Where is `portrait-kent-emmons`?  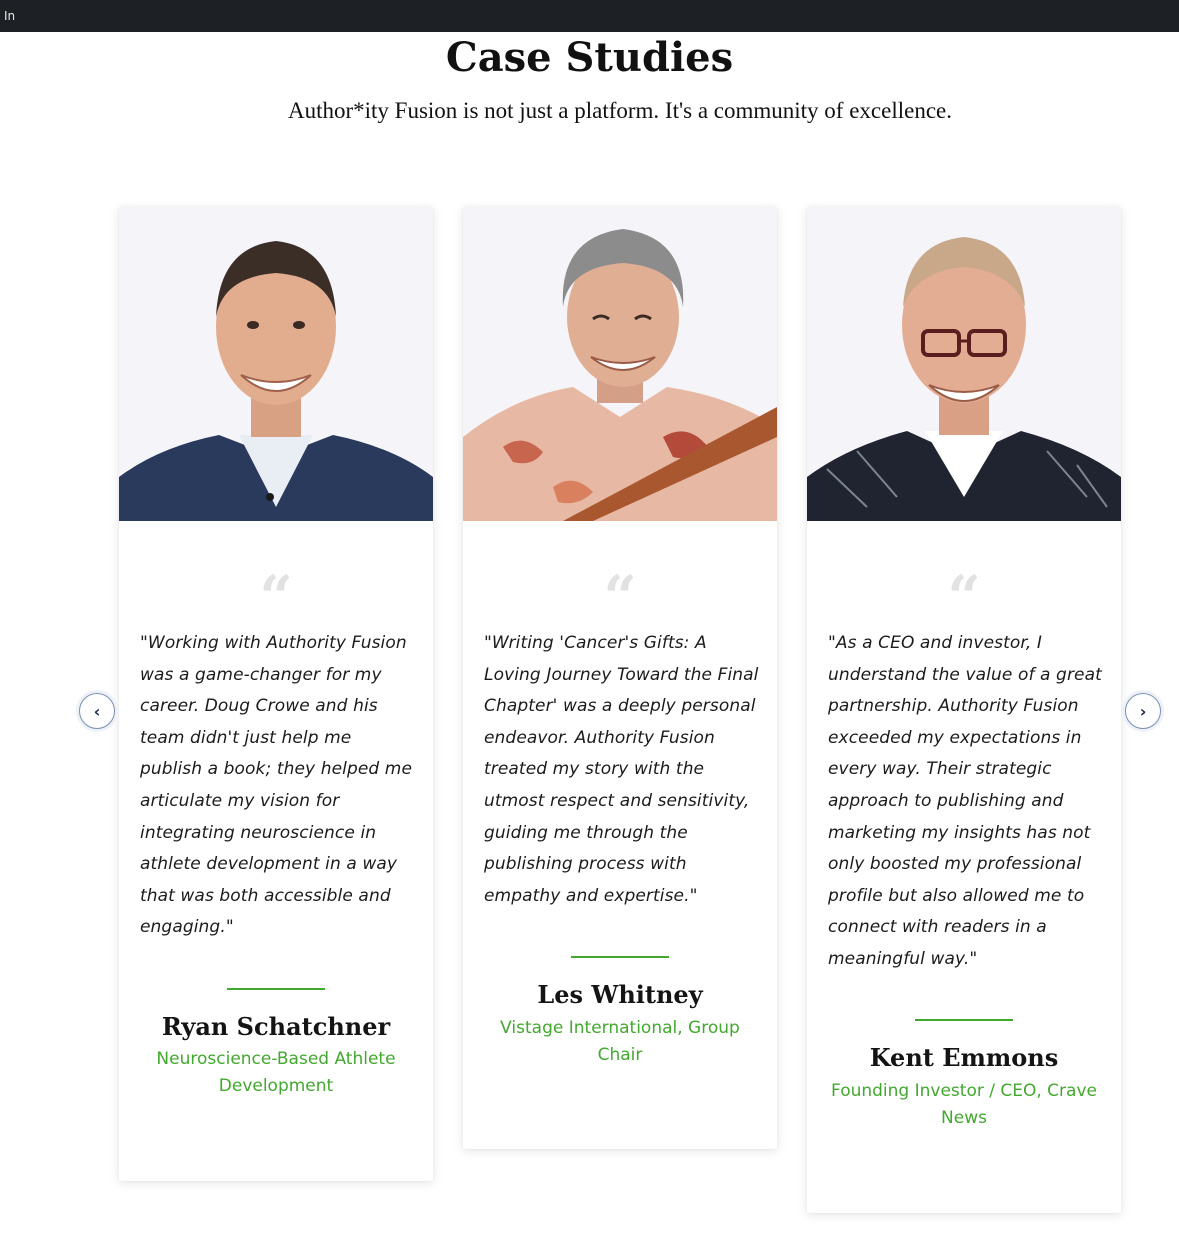 portrait-kent-emmons is located at coordinates (964, 364).